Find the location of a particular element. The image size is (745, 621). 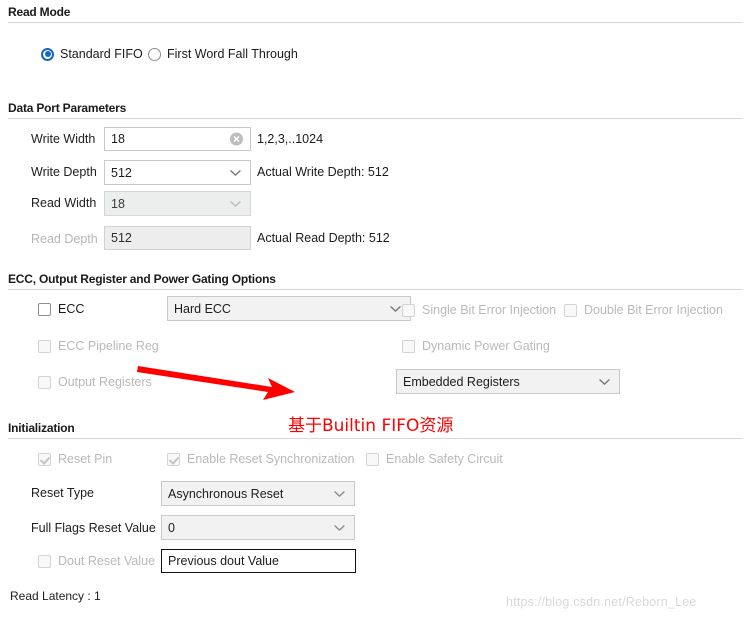

reset-type-value: Asynchronous Reset is located at coordinates (226, 493).